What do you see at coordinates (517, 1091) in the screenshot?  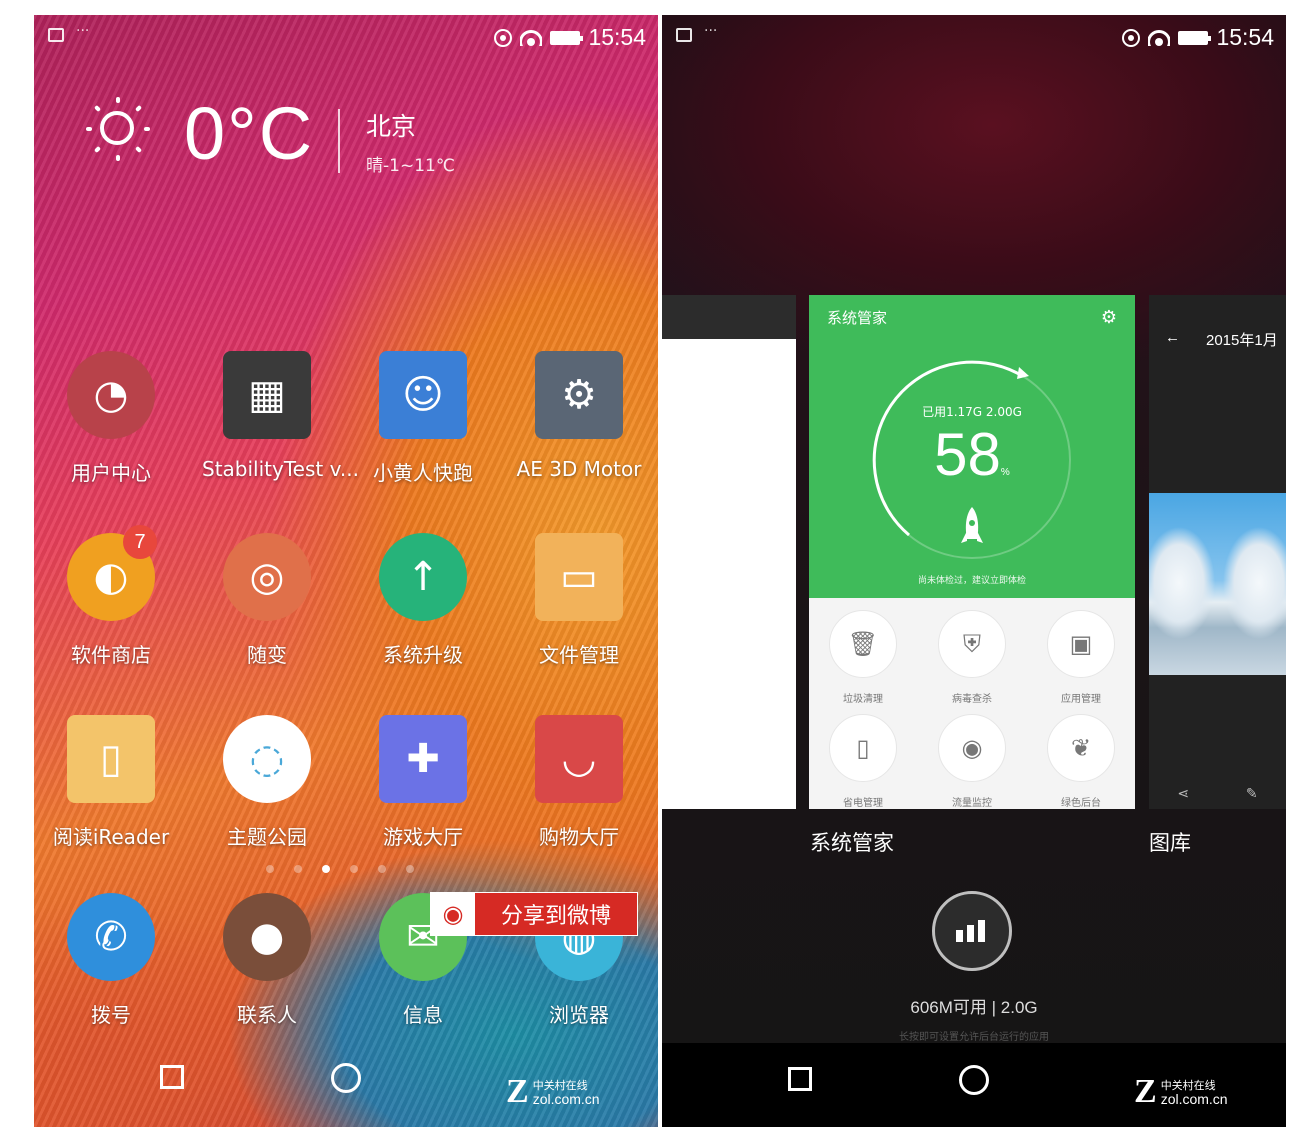 I see `zol-logo-icon: Z` at bounding box center [517, 1091].